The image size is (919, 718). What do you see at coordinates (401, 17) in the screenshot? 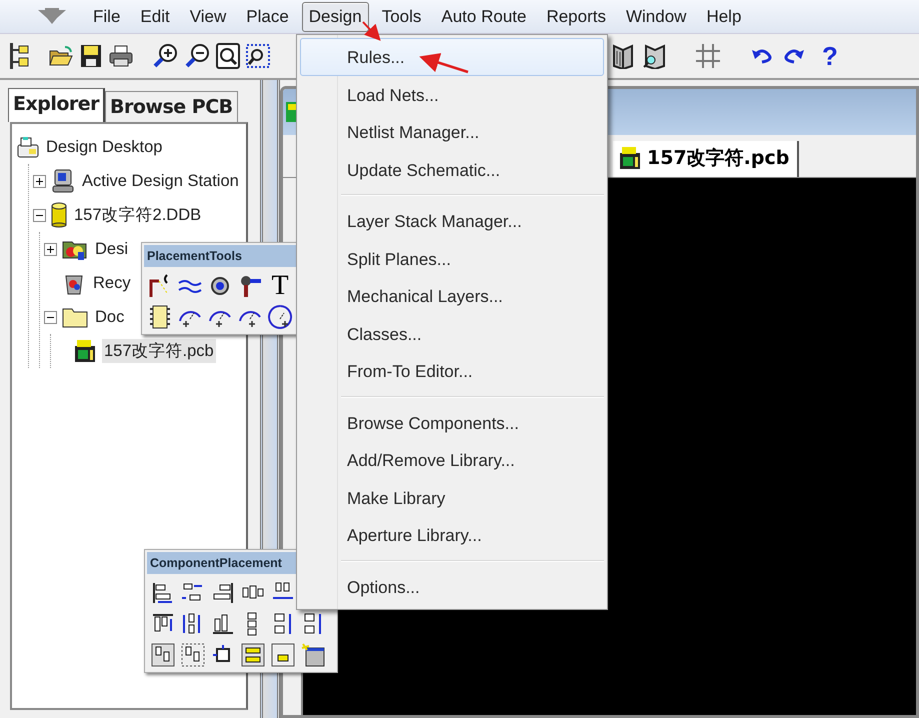
I see `menu-item: Tools` at bounding box center [401, 17].